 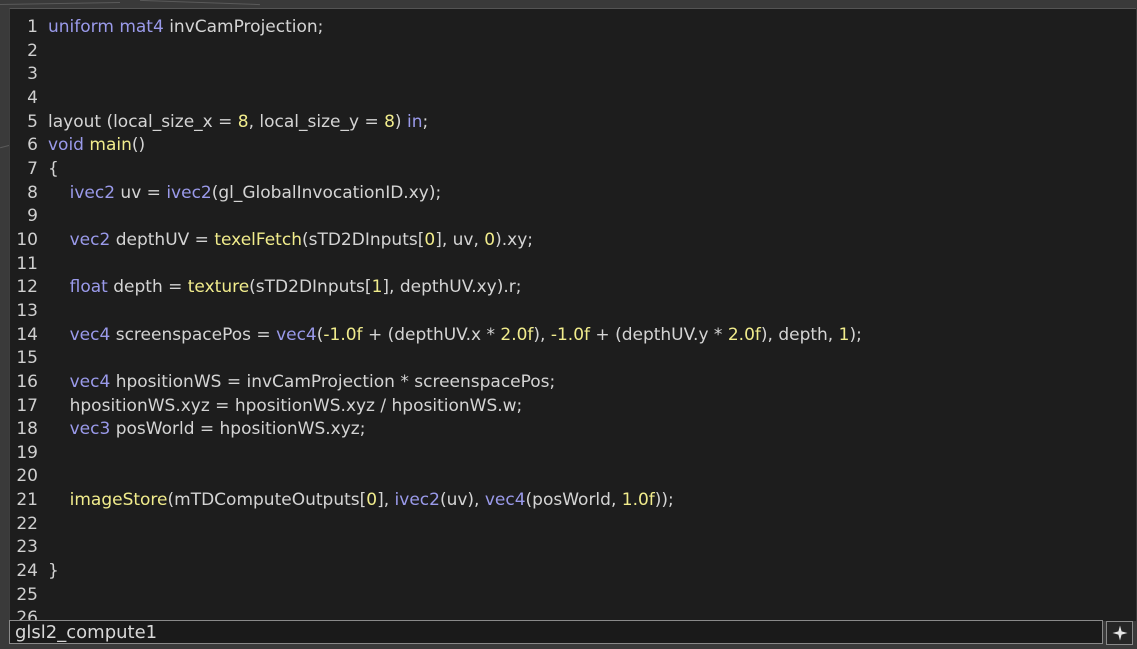 I want to click on code-token: , local_size_y =, so click(x=316, y=121).